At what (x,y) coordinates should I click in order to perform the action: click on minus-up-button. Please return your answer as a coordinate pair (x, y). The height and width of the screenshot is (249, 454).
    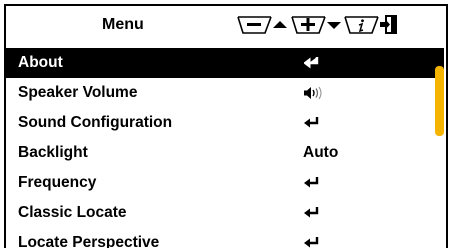
    Looking at the image, I should click on (263, 25).